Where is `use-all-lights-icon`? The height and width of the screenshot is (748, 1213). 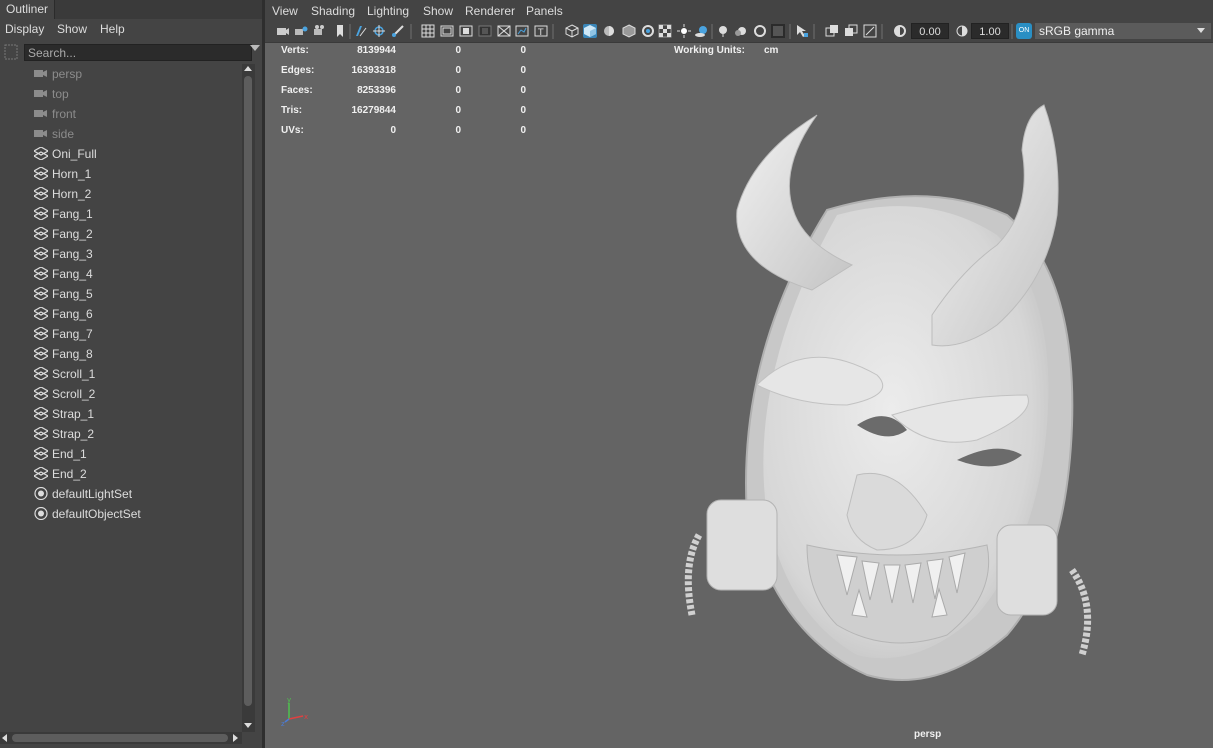
use-all-lights-icon is located at coordinates (684, 31).